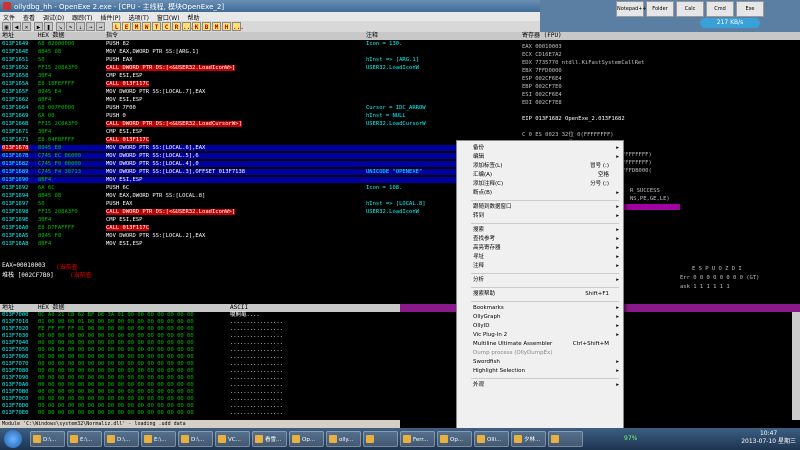 Image resolution: width=800 pixels, height=450 pixels. What do you see at coordinates (13, 439) in the screenshot?
I see `start-button` at bounding box center [13, 439].